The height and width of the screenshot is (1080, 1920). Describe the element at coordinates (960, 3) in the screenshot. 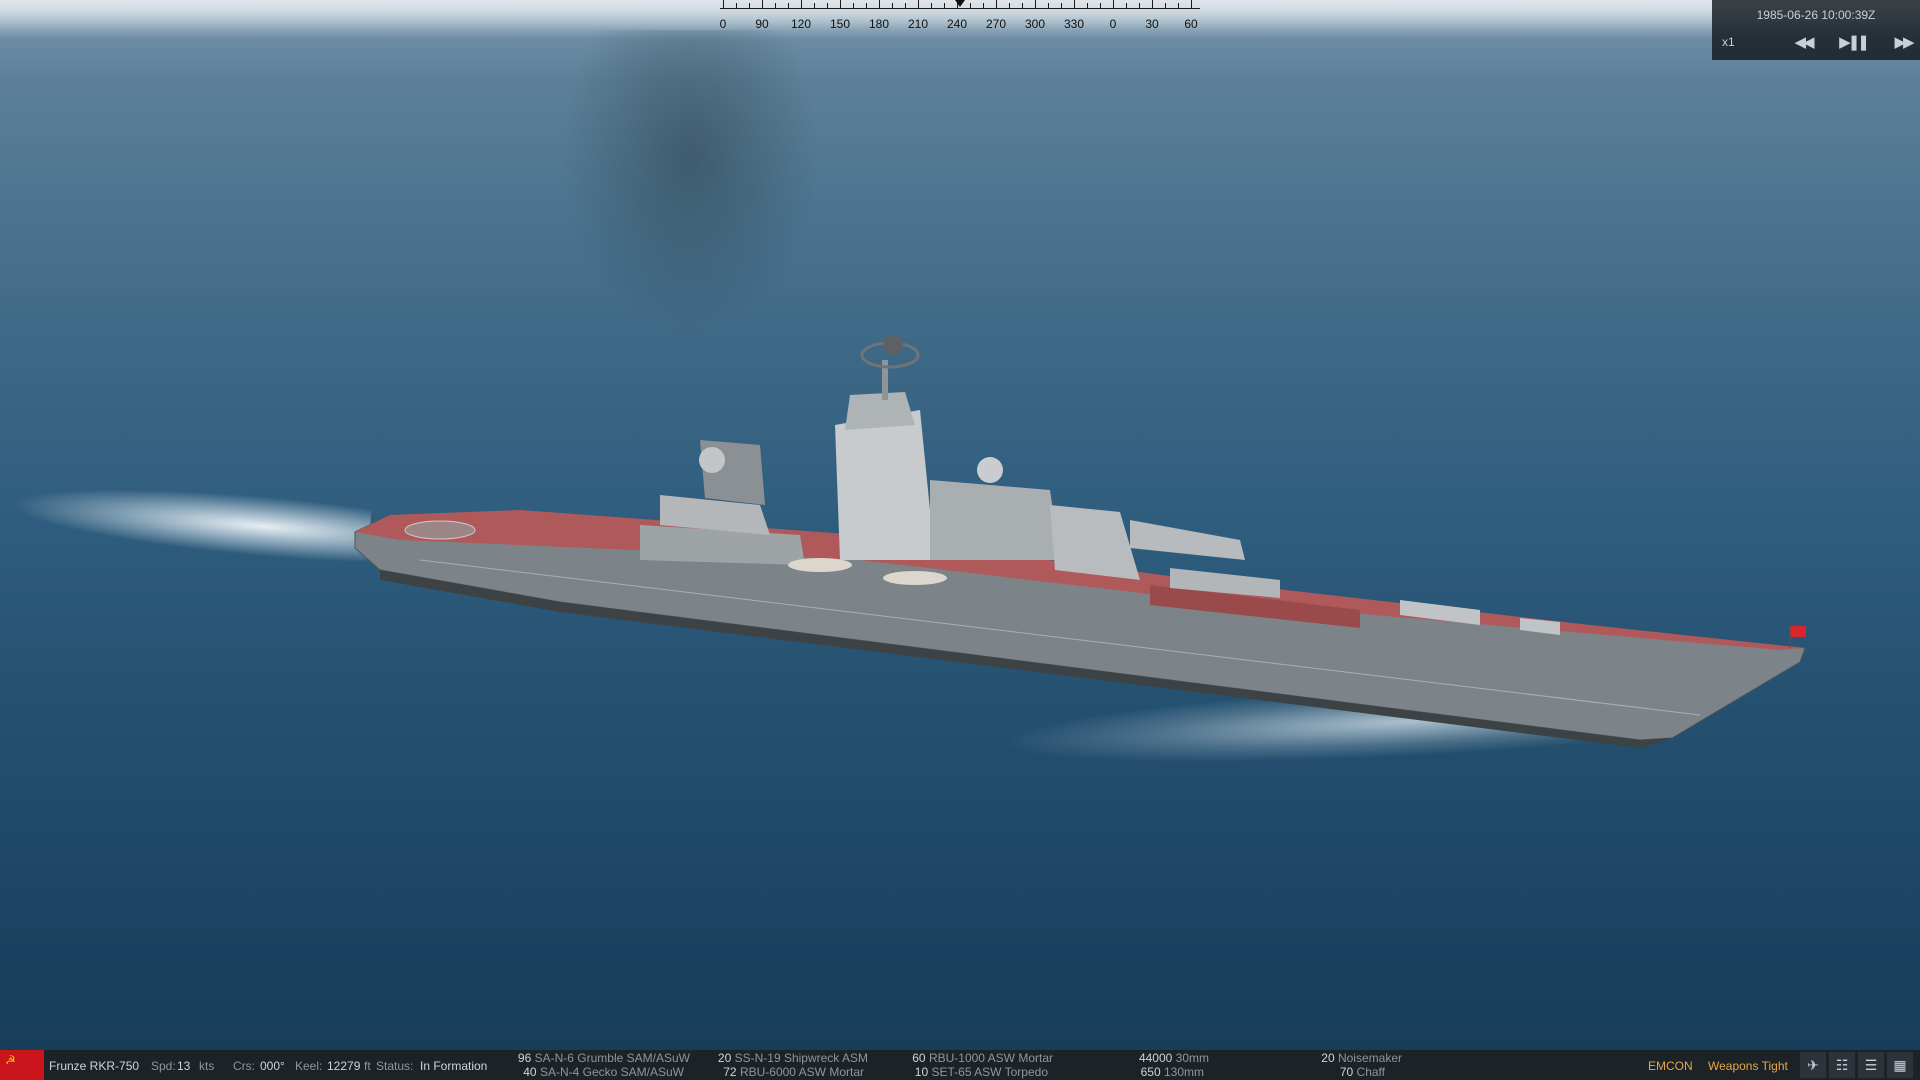

I see `heading-pointer-icon` at that location.